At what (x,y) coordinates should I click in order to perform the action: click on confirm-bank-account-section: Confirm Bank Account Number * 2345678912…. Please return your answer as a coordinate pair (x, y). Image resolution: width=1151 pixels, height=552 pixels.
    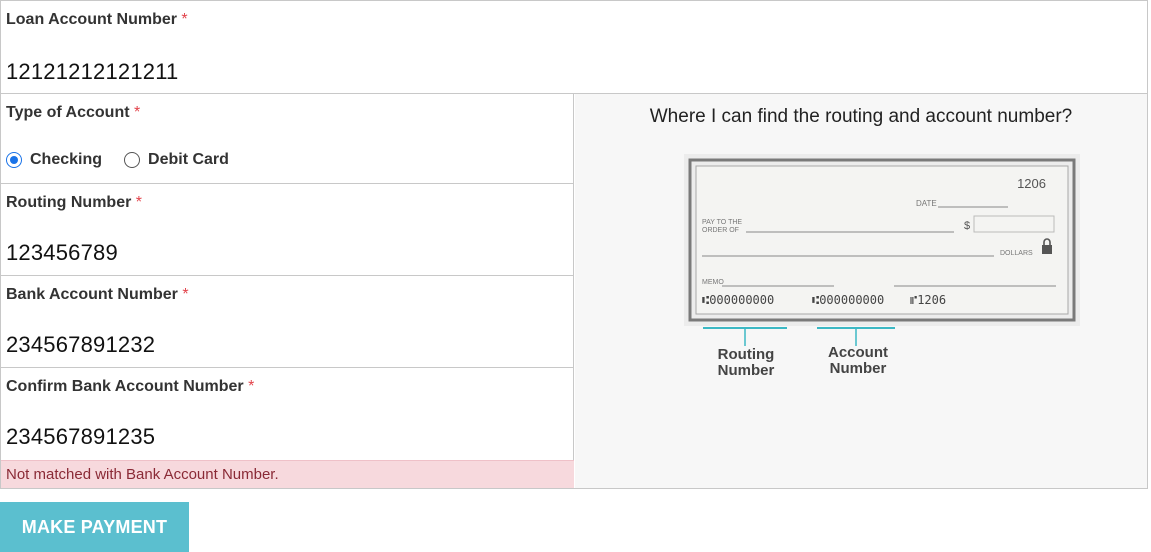
    Looking at the image, I should click on (287, 414).